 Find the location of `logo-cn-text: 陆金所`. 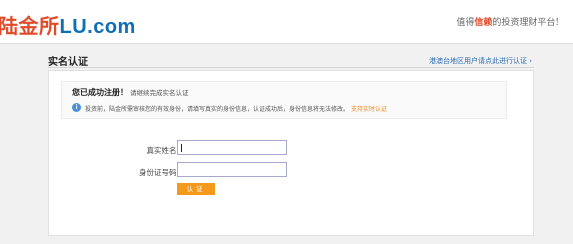

logo-cn-text: 陆金所 is located at coordinates (30, 26).